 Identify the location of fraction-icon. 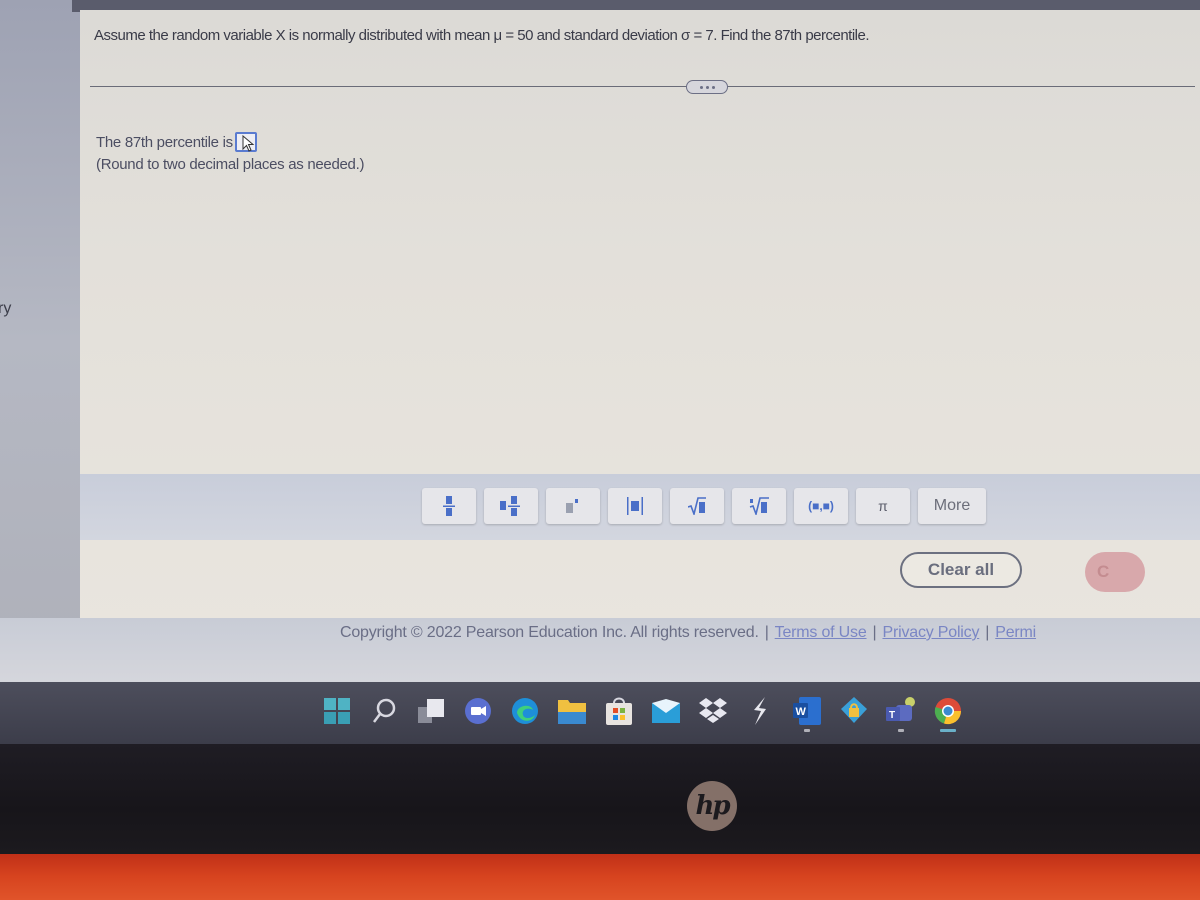
(449, 506).